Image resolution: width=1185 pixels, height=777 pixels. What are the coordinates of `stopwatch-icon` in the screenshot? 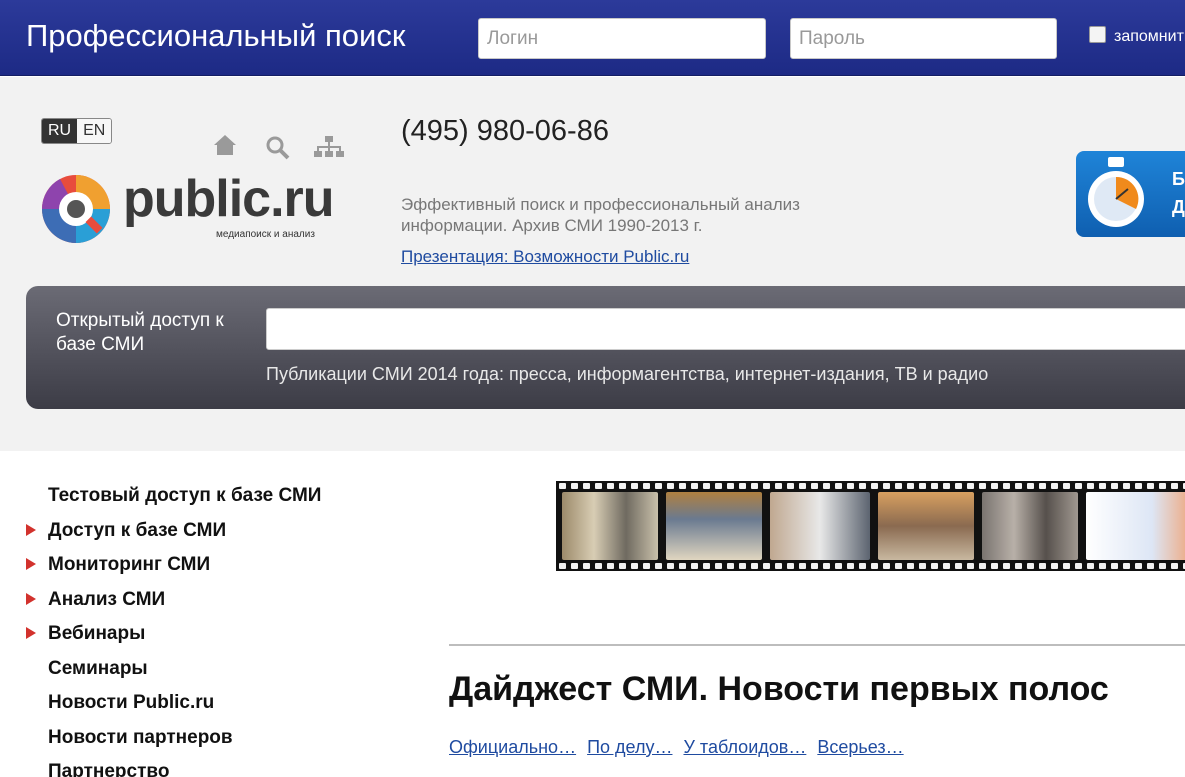 It's located at (1116, 192).